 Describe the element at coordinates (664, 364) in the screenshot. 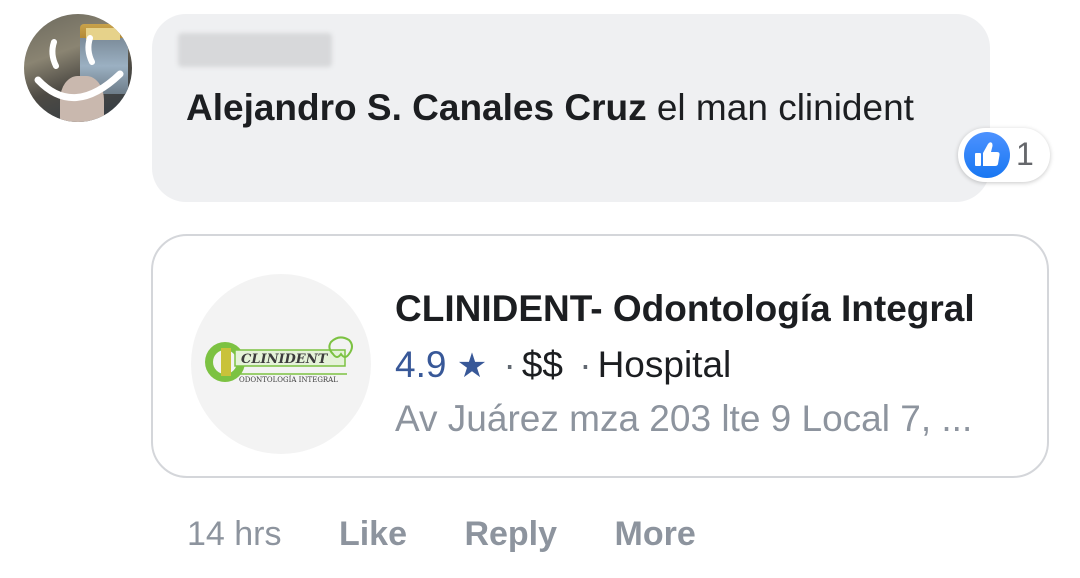

I see `place-category: Hospital` at that location.